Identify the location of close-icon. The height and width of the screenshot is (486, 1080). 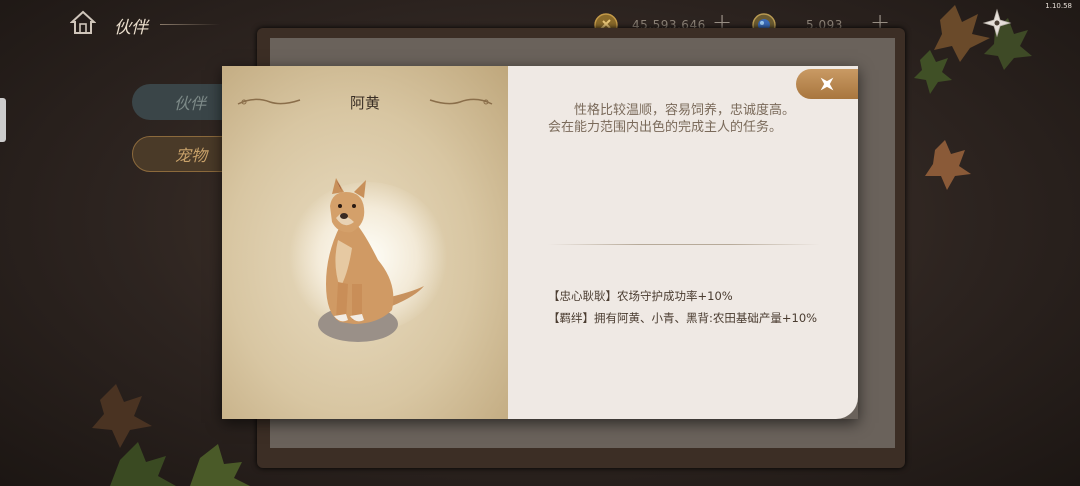
(827, 84).